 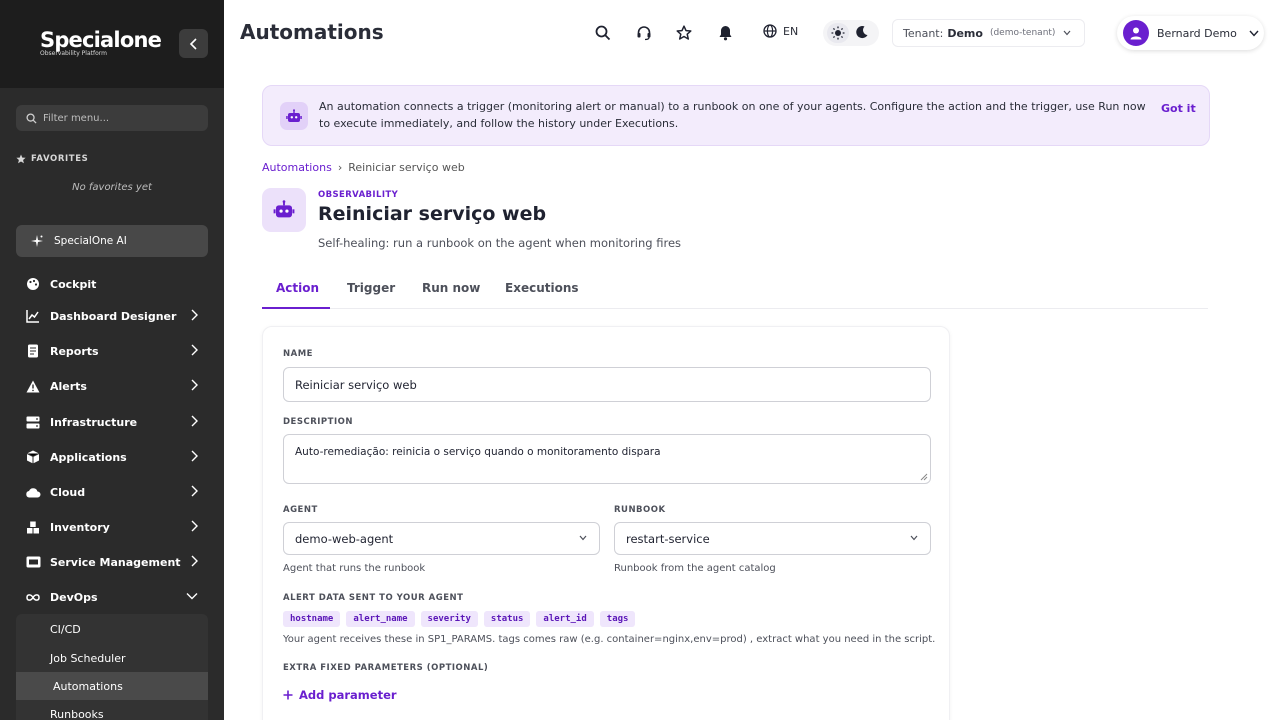 I want to click on document-icon, so click(x=33, y=351).